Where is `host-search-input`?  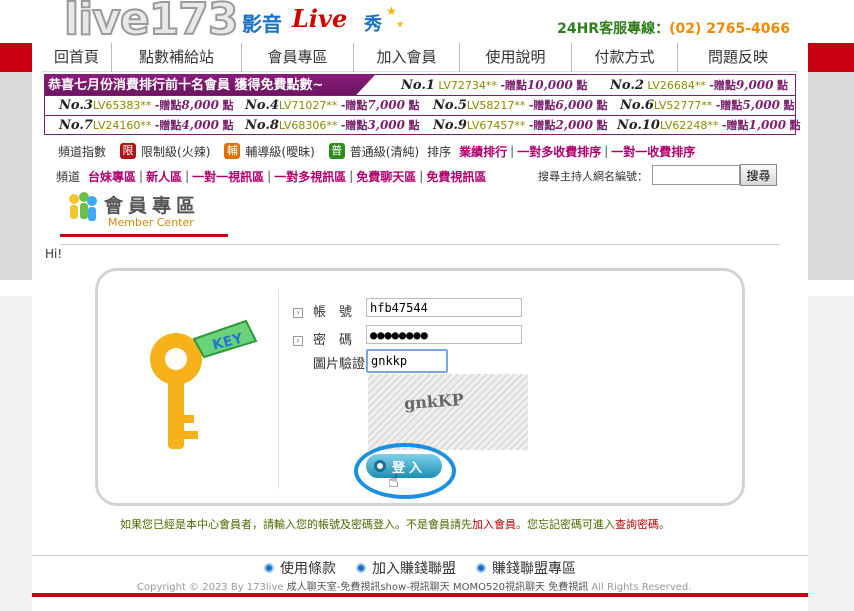
host-search-input is located at coordinates (696, 175).